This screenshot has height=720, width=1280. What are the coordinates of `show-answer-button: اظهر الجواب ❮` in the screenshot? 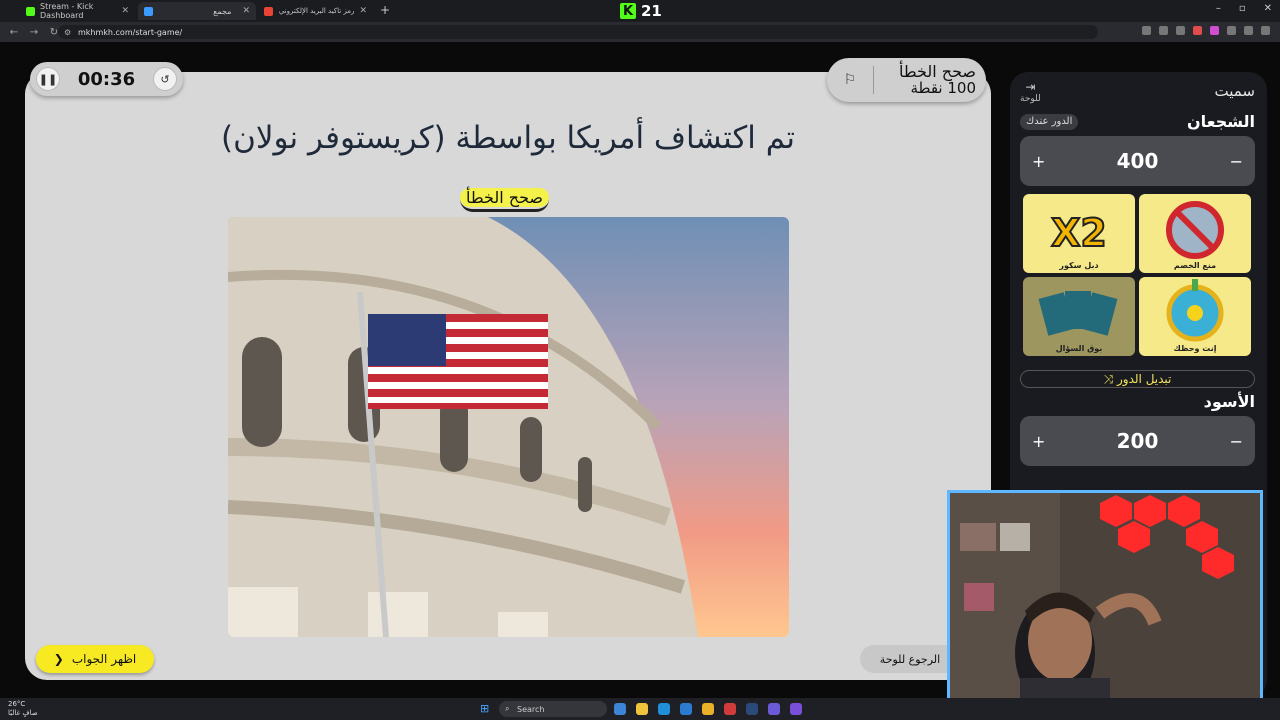 It's located at (95, 659).